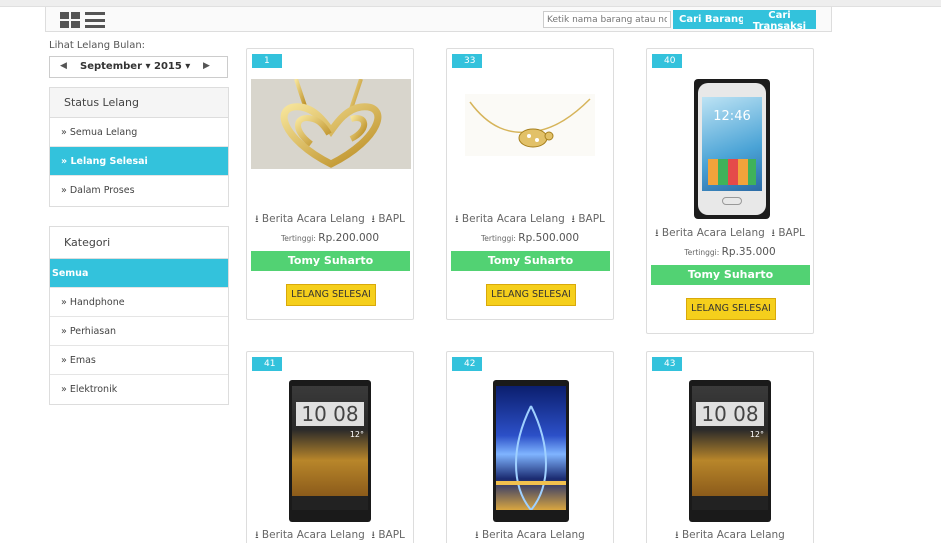 The width and height of the screenshot is (941, 543). What do you see at coordinates (667, 364) in the screenshot?
I see `item-number-badge: 43` at bounding box center [667, 364].